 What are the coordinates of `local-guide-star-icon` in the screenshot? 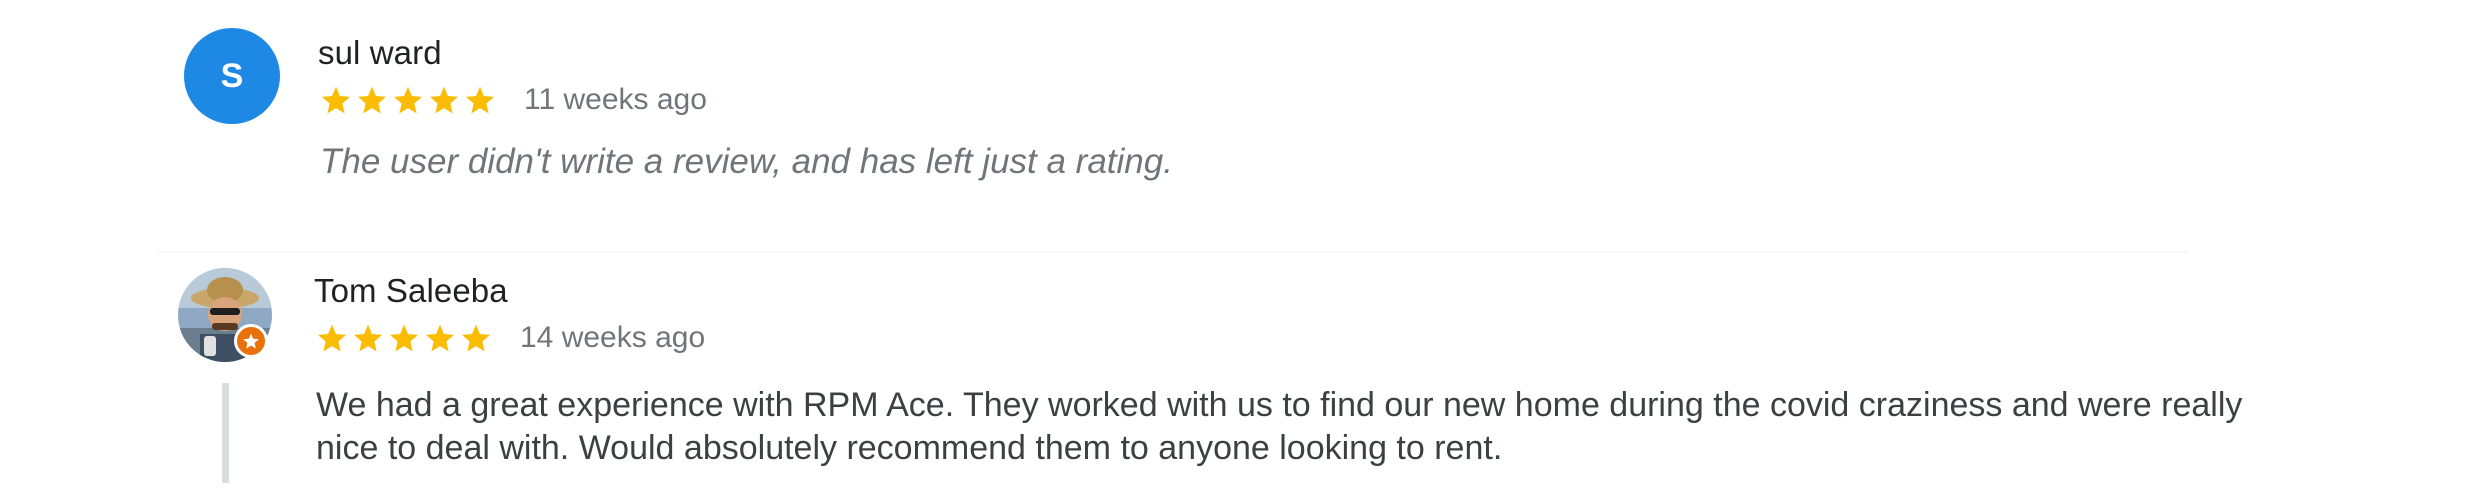 It's located at (251, 341).